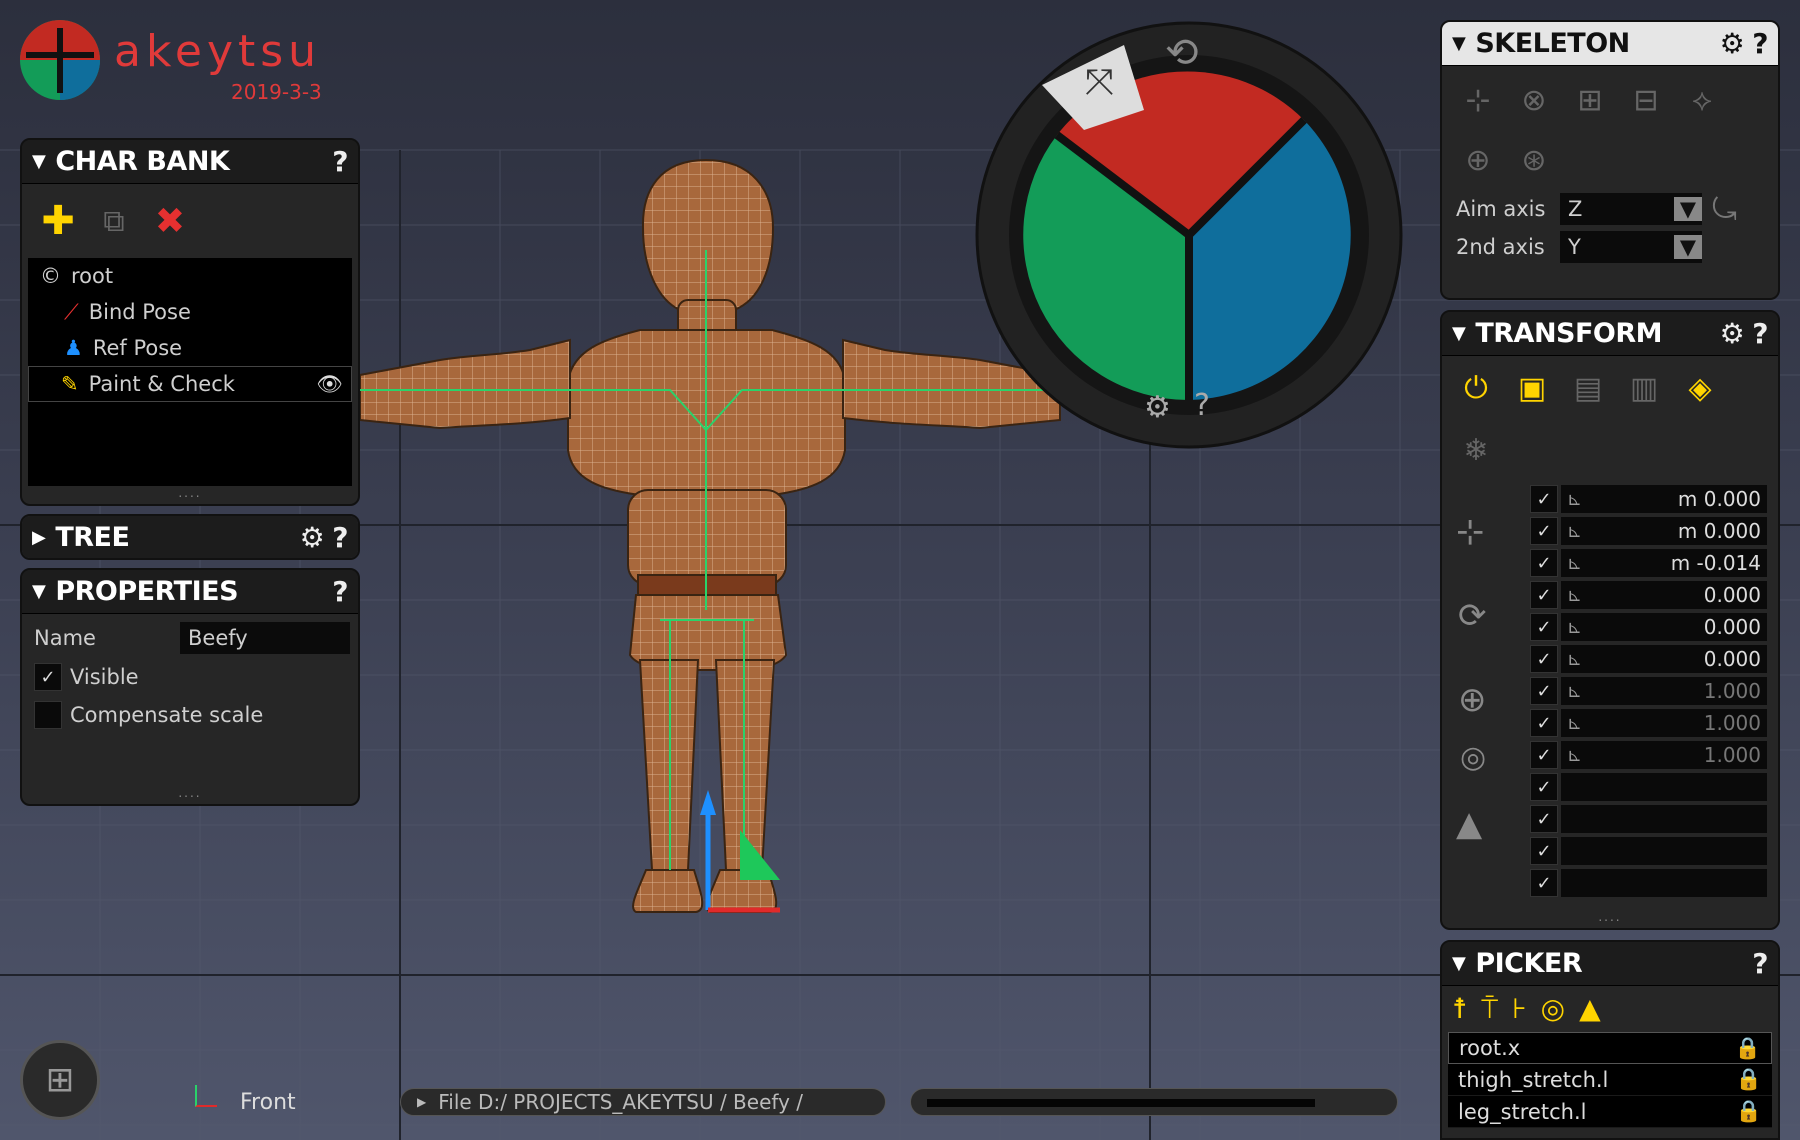 This screenshot has height=1140, width=1800. I want to click on mirror-joint-icon: ⟡, so click(1702, 100).